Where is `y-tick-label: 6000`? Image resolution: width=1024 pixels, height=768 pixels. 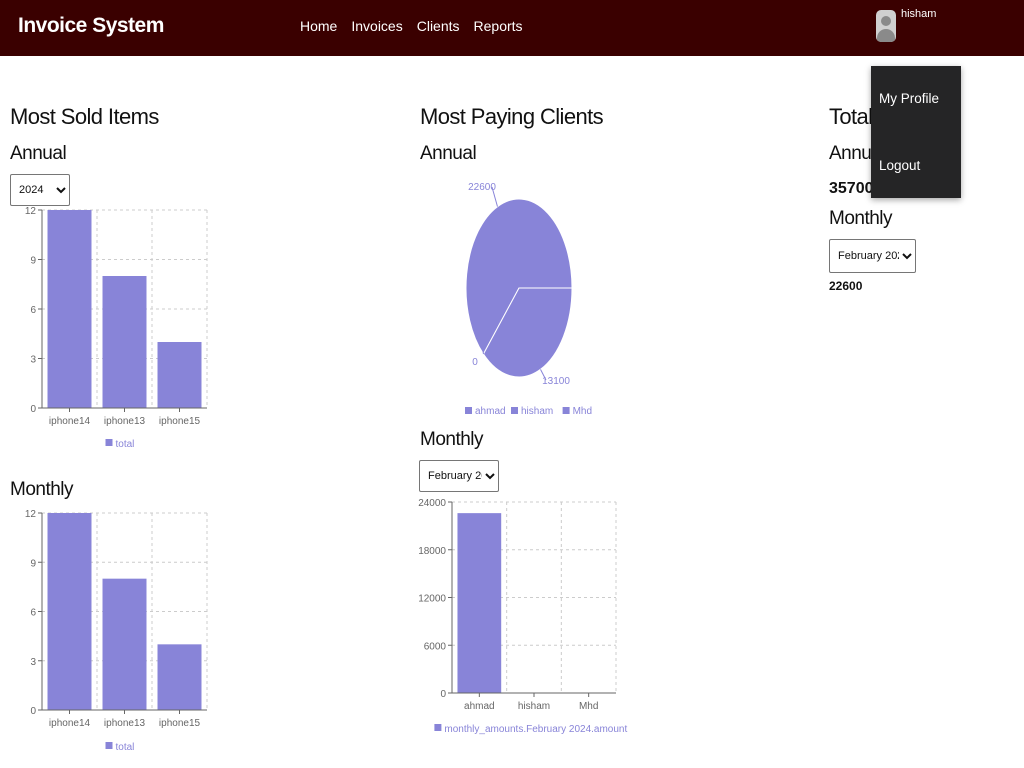
y-tick-label: 6000 is located at coordinates (435, 646).